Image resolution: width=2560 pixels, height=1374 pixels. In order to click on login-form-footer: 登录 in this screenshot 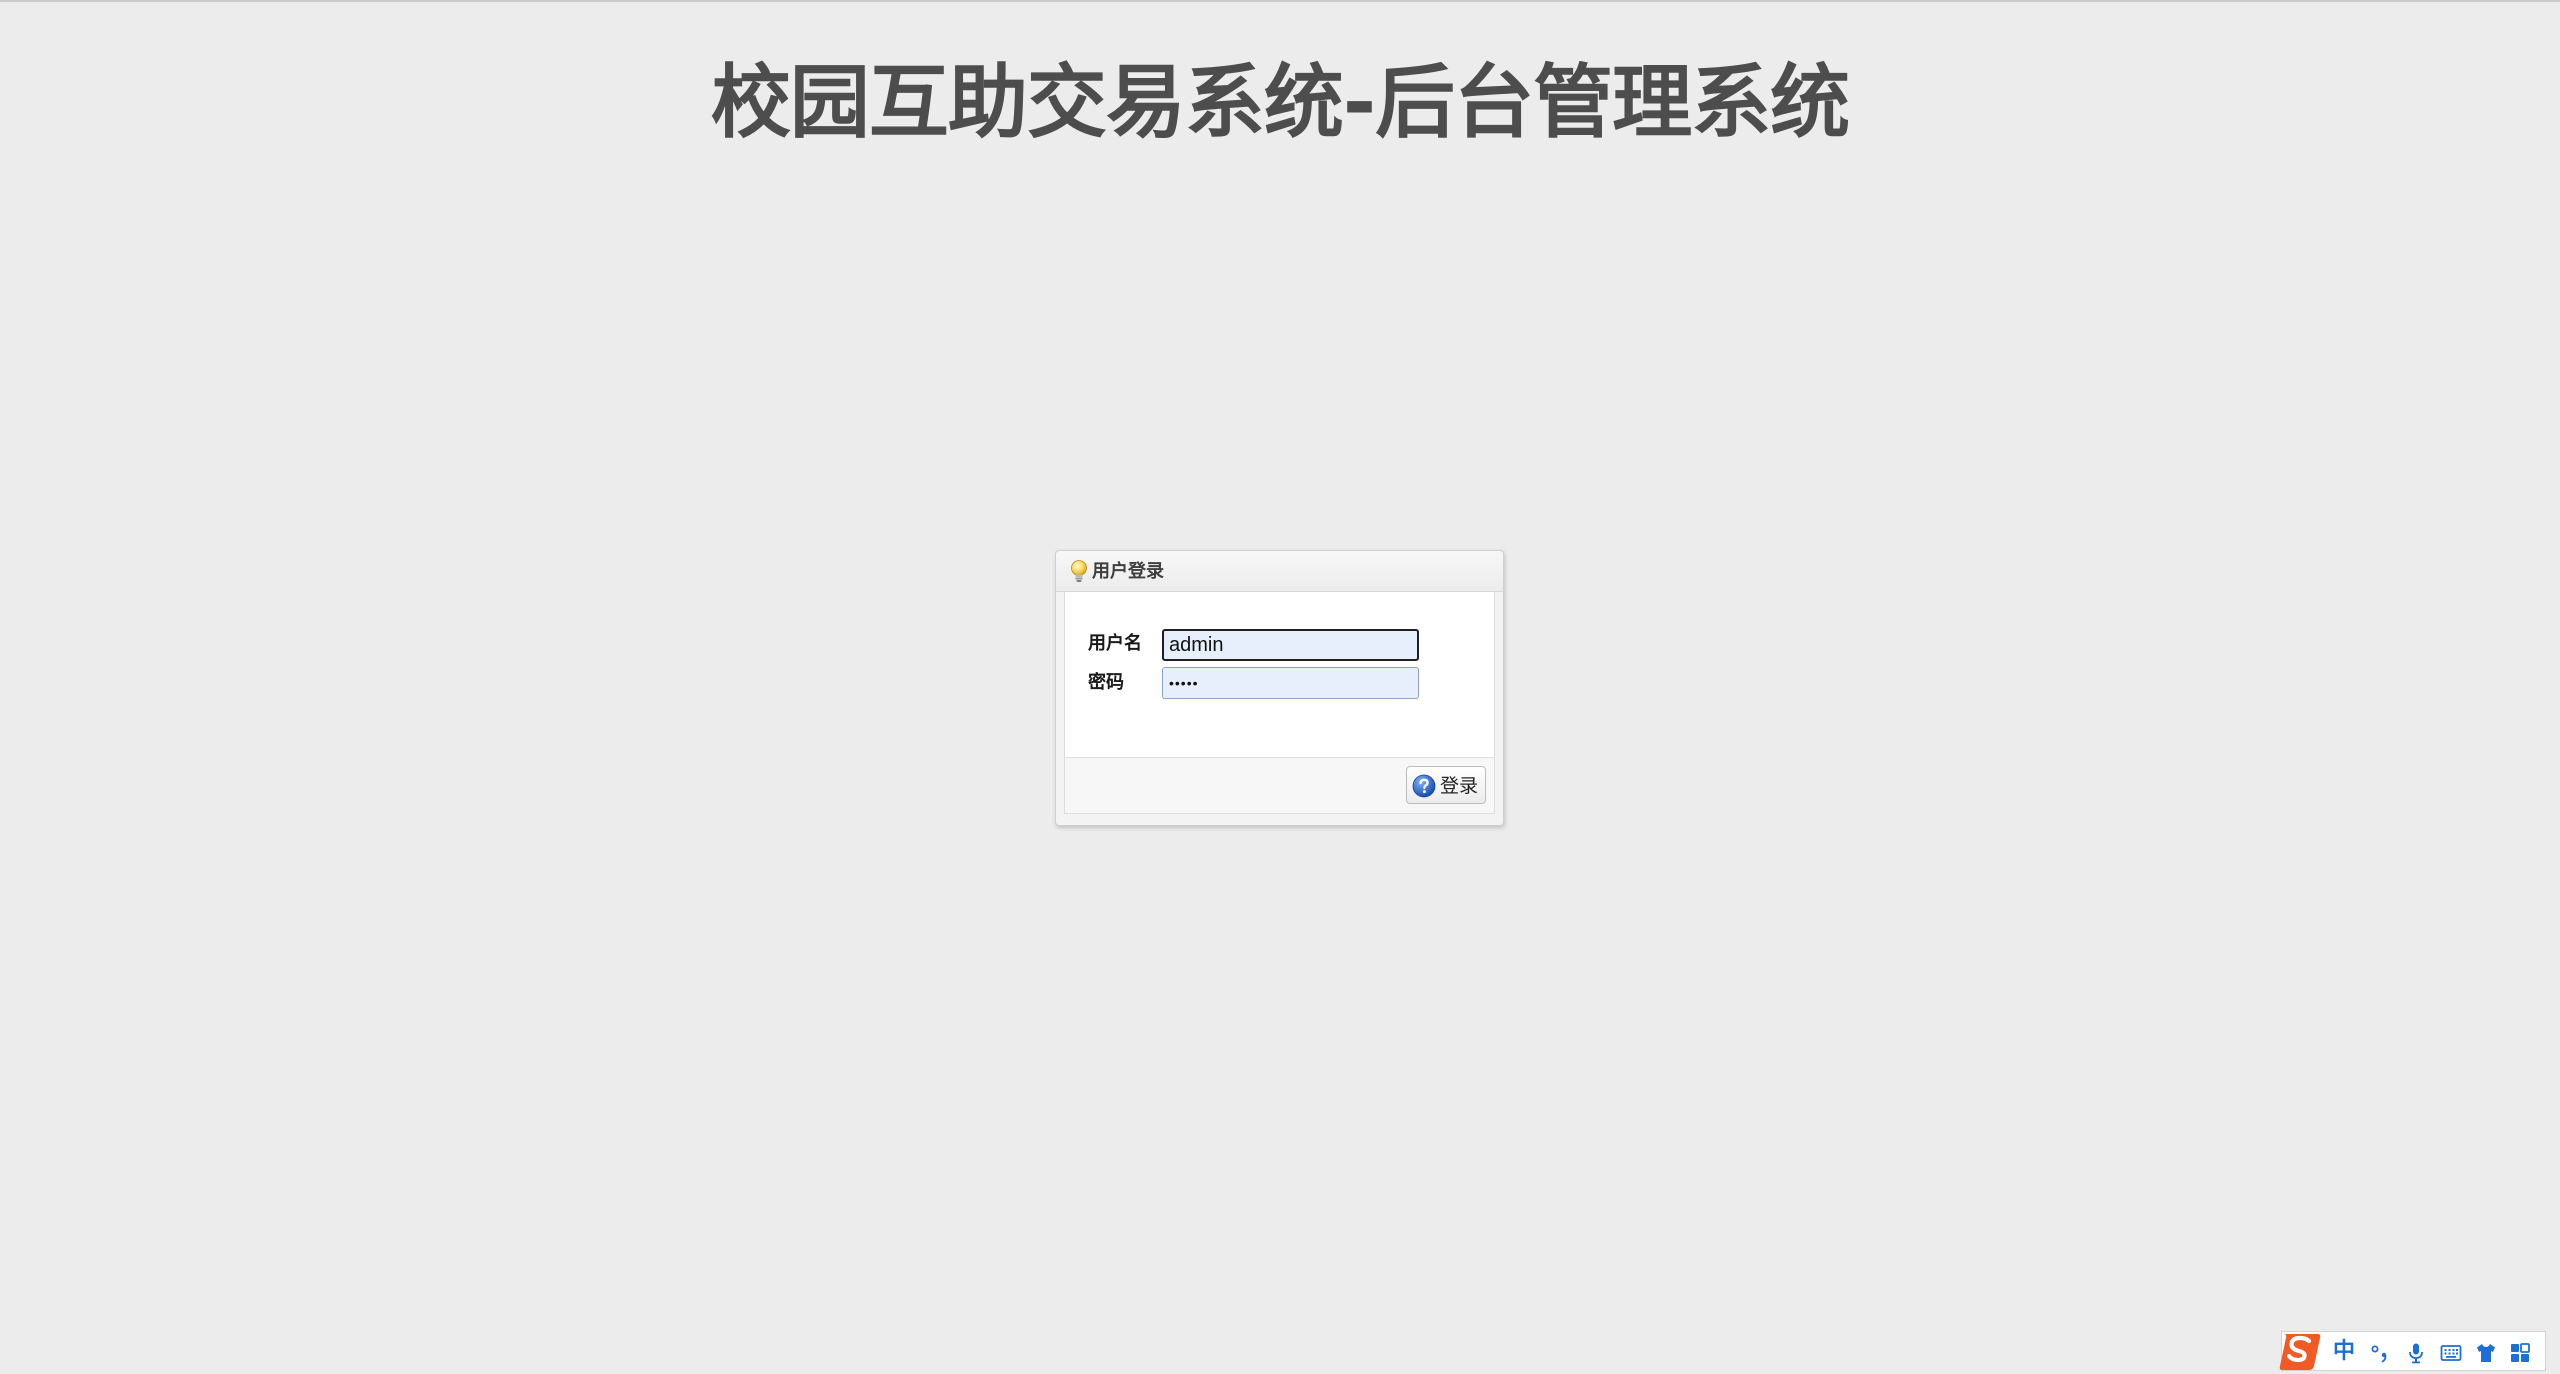, I will do `click(1279, 785)`.